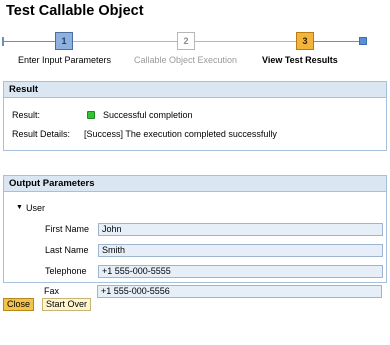 This screenshot has height=345, width=390. Describe the element at coordinates (240, 271) in the screenshot. I see `telephone-field: +1 555-000-5555` at that location.